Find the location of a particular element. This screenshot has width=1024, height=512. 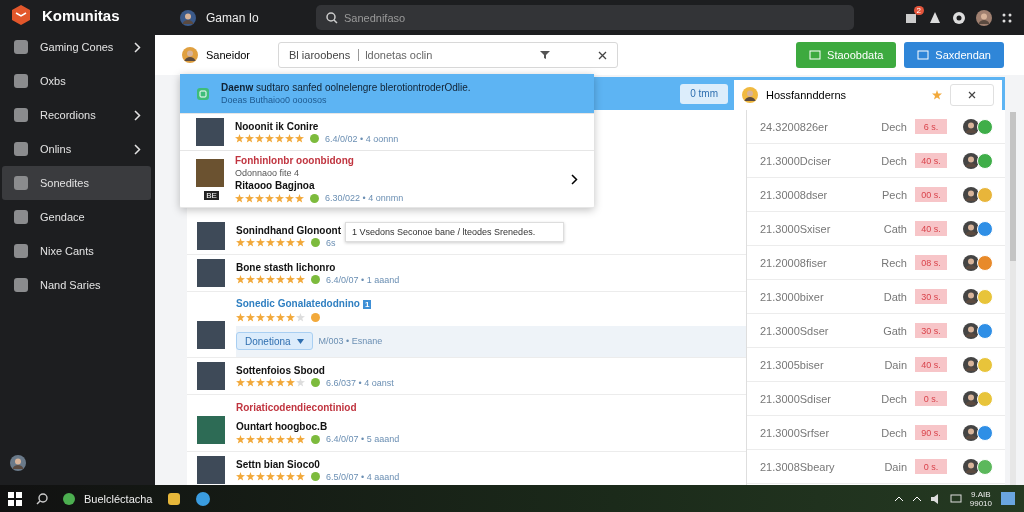

date-text: 21.3000Srfser is located at coordinates (795, 432).